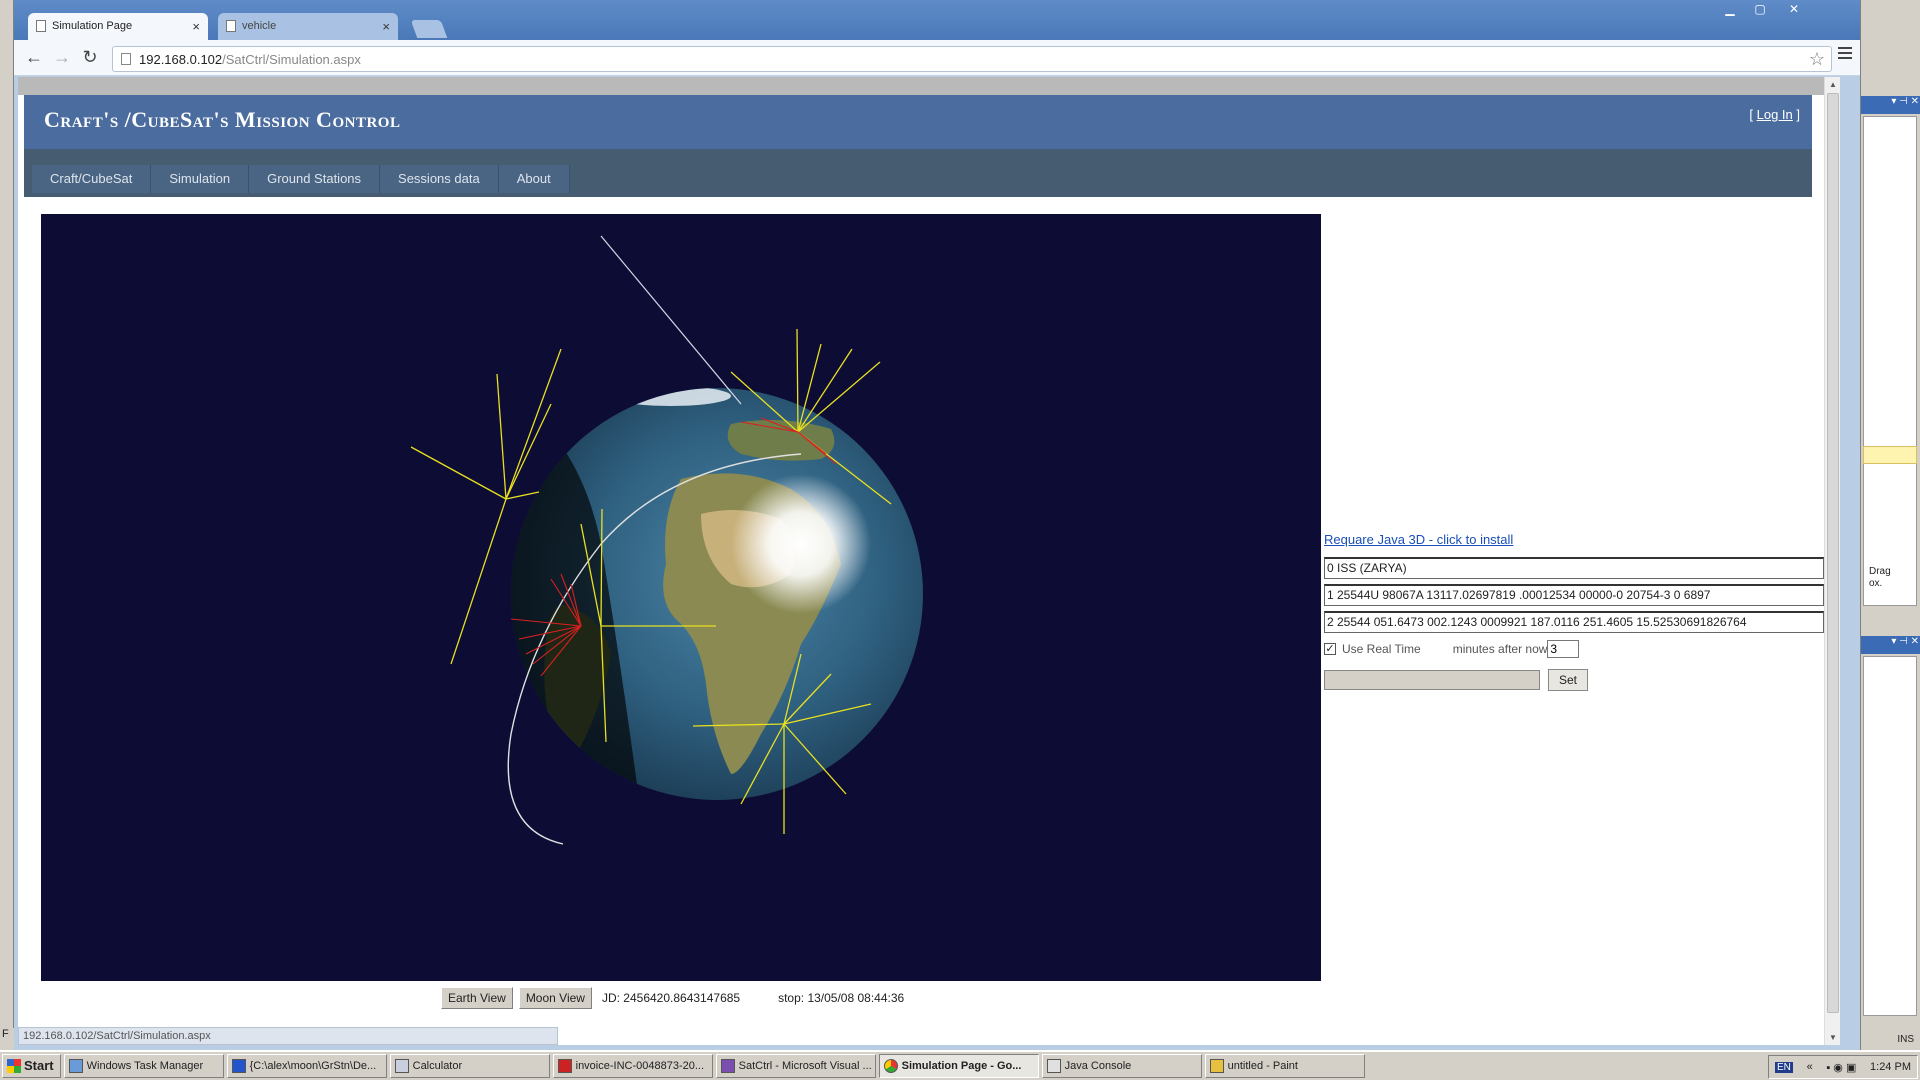 The image size is (1920, 1080). Describe the element at coordinates (1833, 1037) in the screenshot. I see `scroll-down-icon: ▼` at that location.